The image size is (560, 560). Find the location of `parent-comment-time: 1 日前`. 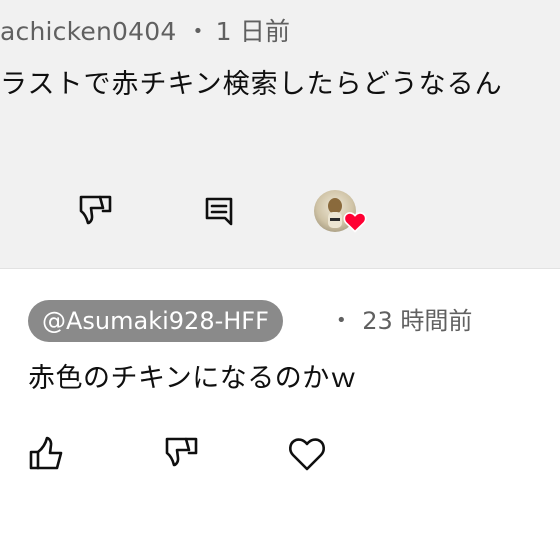

parent-comment-time: 1 日前 is located at coordinates (253, 31).